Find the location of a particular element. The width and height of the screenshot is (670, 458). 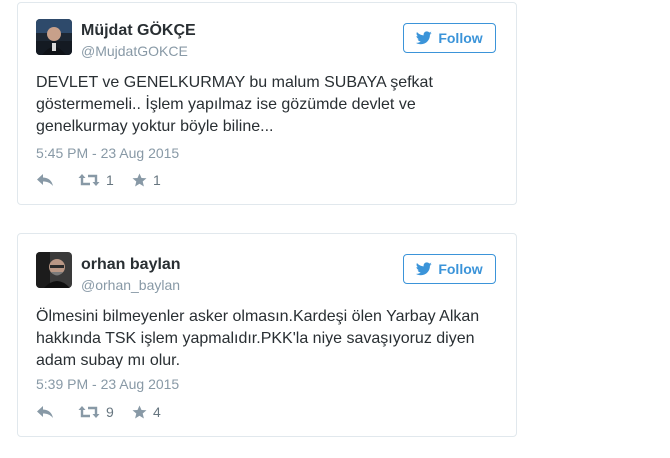

timestamp: 5:45 PM - 23 Aug 2015 is located at coordinates (107, 153).